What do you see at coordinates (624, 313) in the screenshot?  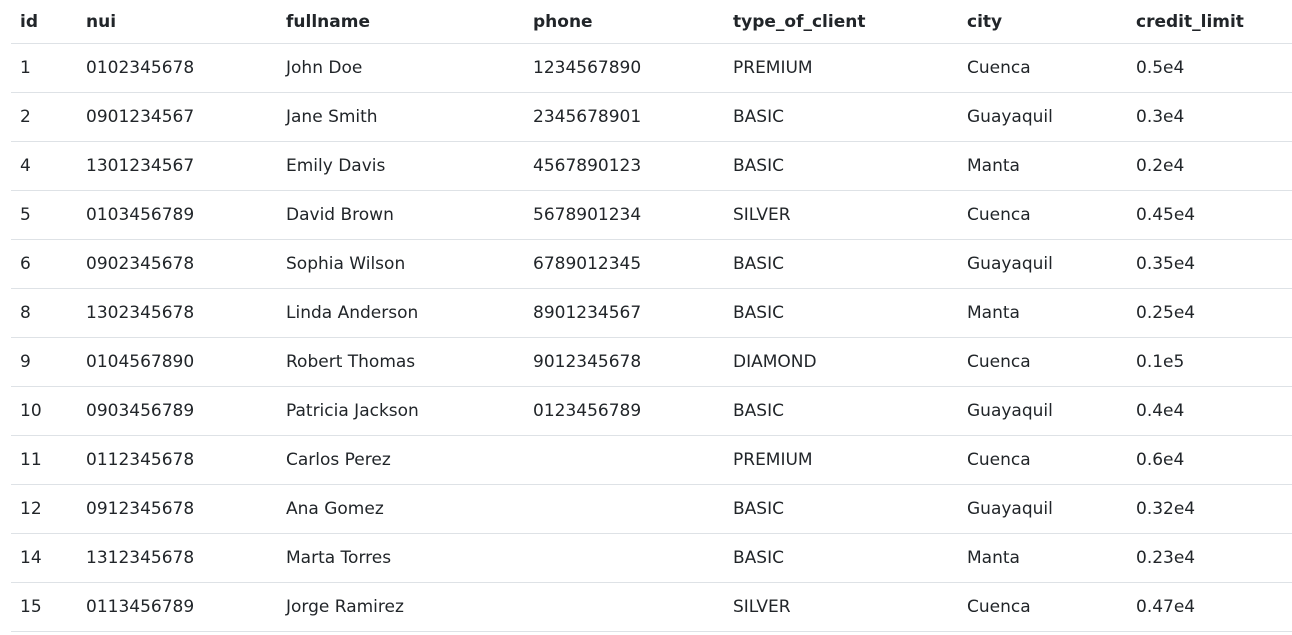 I see `cell-phone: 8901234567` at bounding box center [624, 313].